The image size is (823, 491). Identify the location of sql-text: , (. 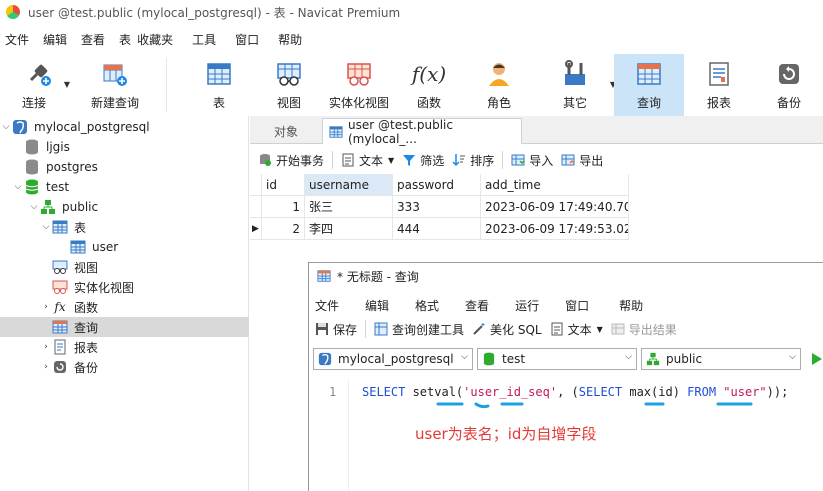
(568, 392).